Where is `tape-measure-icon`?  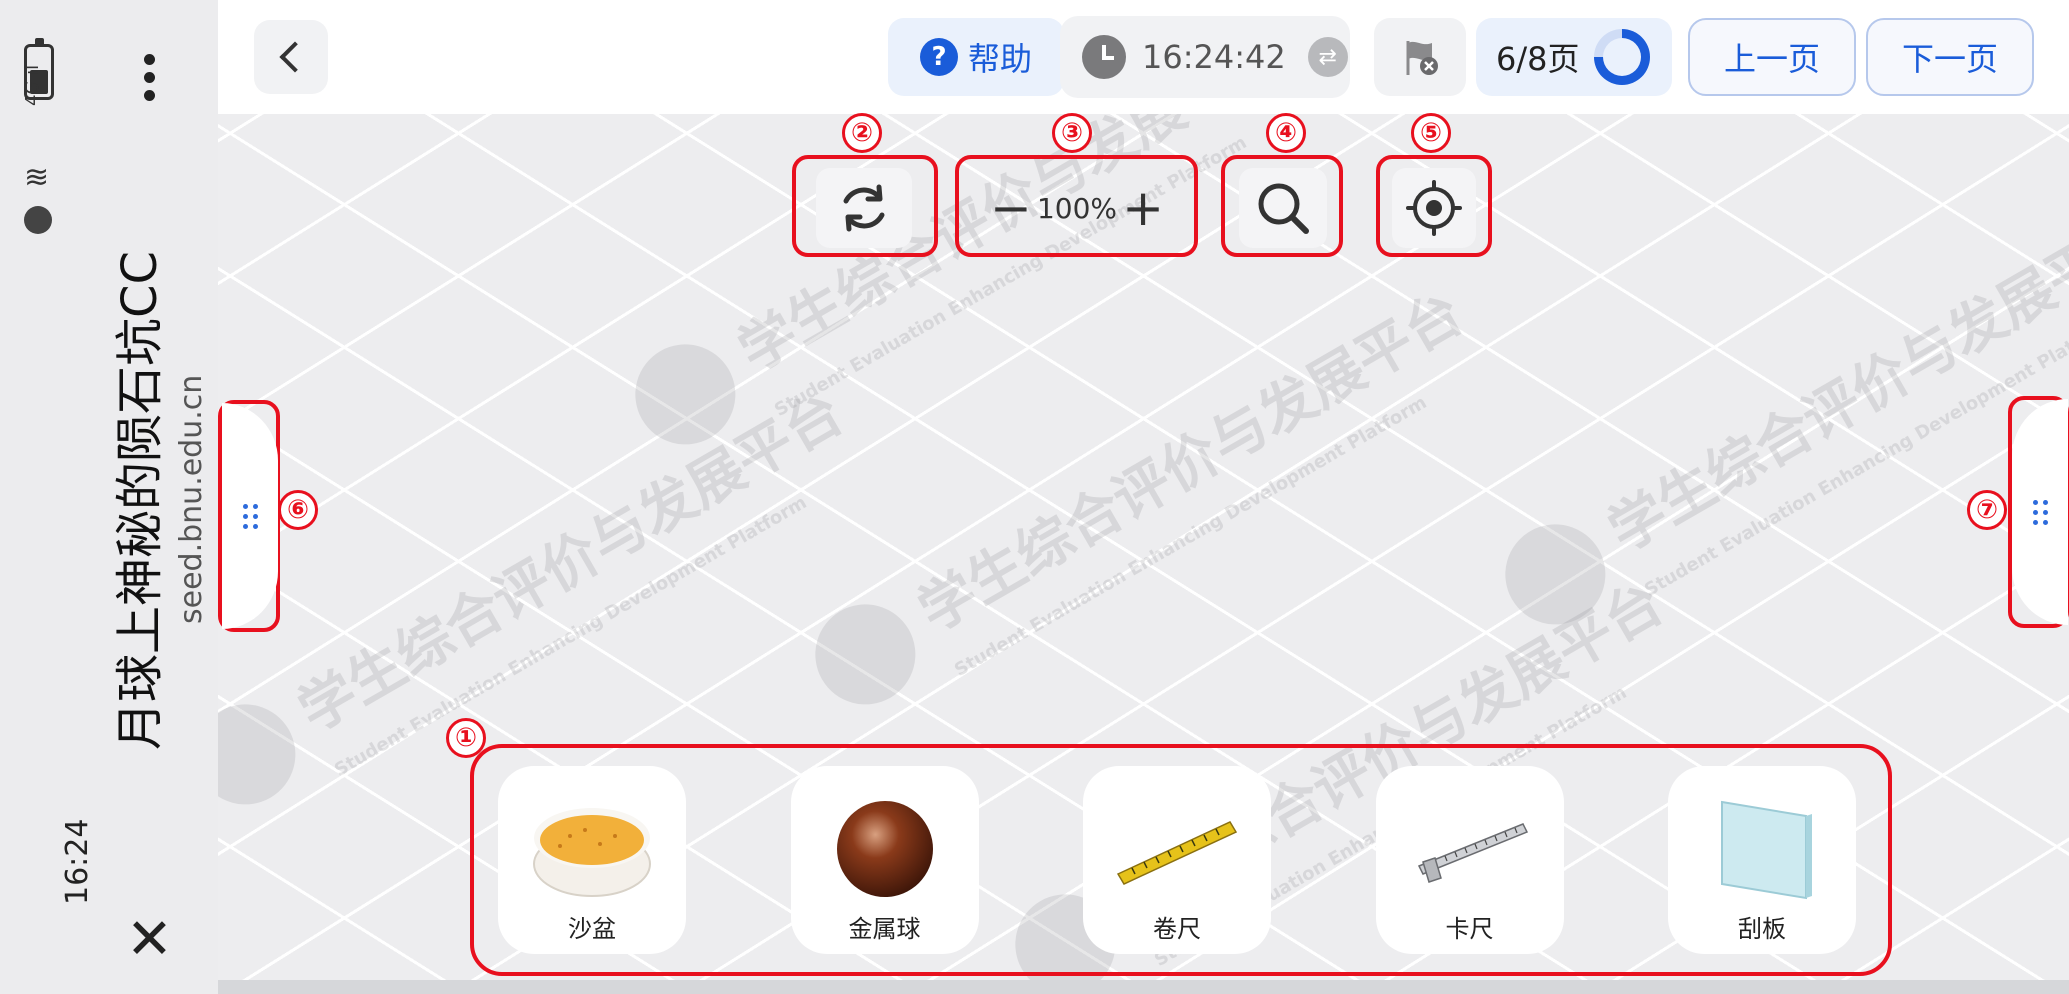
tape-measure-icon is located at coordinates (1177, 853).